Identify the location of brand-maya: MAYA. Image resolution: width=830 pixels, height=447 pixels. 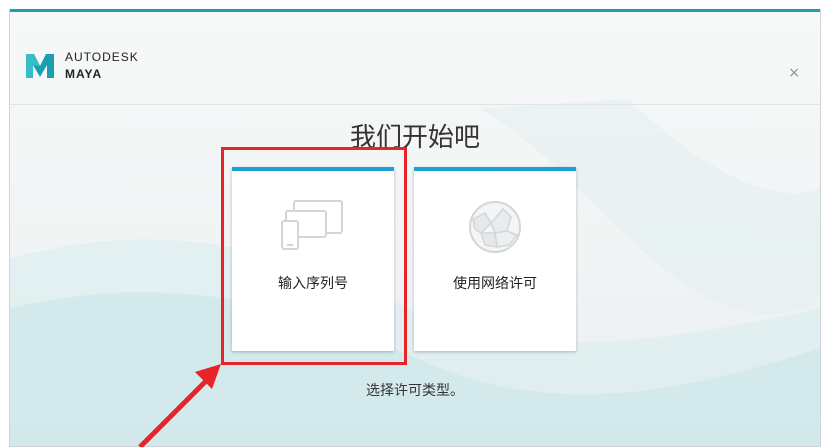
(84, 74).